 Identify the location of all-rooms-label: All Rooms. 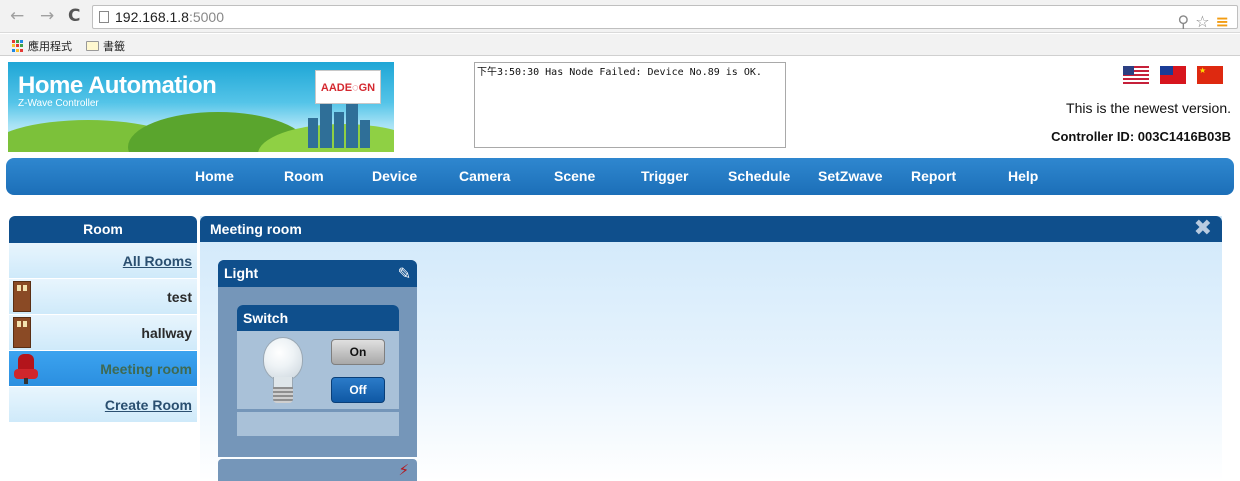
(157, 261).